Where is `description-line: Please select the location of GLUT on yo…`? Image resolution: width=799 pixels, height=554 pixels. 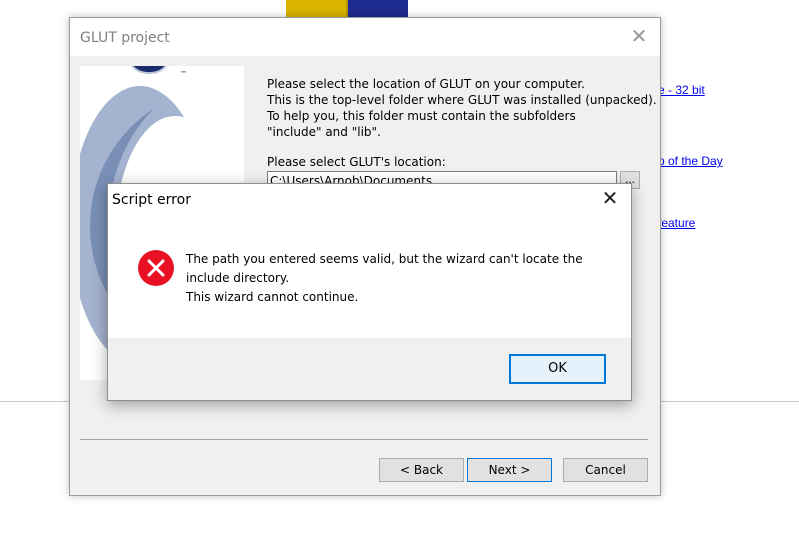 description-line: Please select the location of GLUT on yo… is located at coordinates (426, 84).